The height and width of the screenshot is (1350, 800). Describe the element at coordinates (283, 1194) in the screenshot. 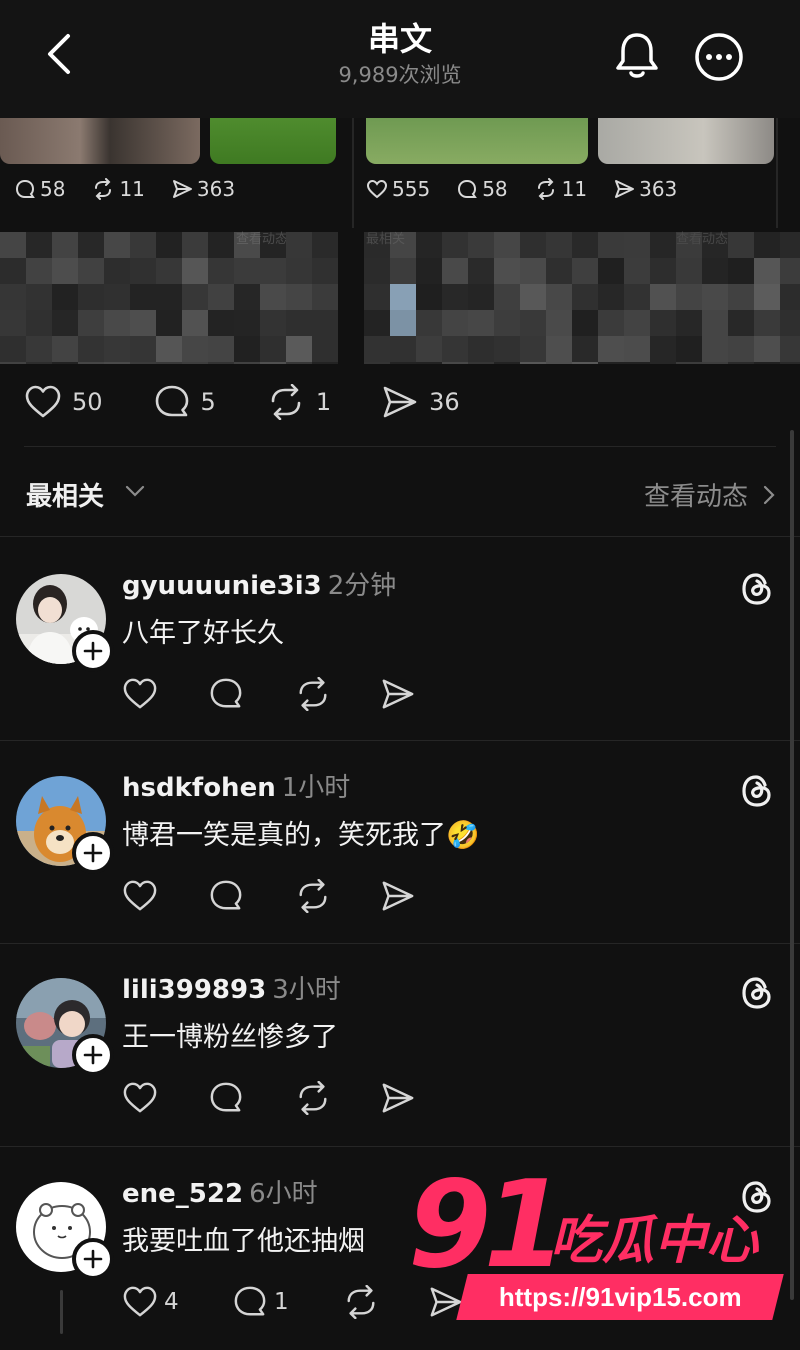

I see `timestamp: 6小时` at that location.